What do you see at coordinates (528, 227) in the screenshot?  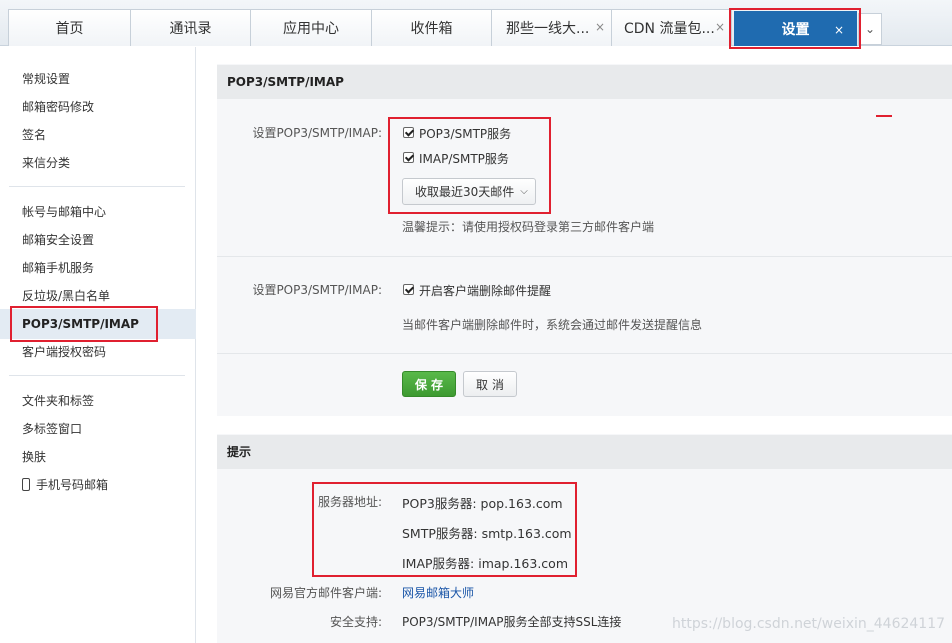 I see `auth-code-tip: 温馨提示：请使用授权码登录第三方邮件客户端` at bounding box center [528, 227].